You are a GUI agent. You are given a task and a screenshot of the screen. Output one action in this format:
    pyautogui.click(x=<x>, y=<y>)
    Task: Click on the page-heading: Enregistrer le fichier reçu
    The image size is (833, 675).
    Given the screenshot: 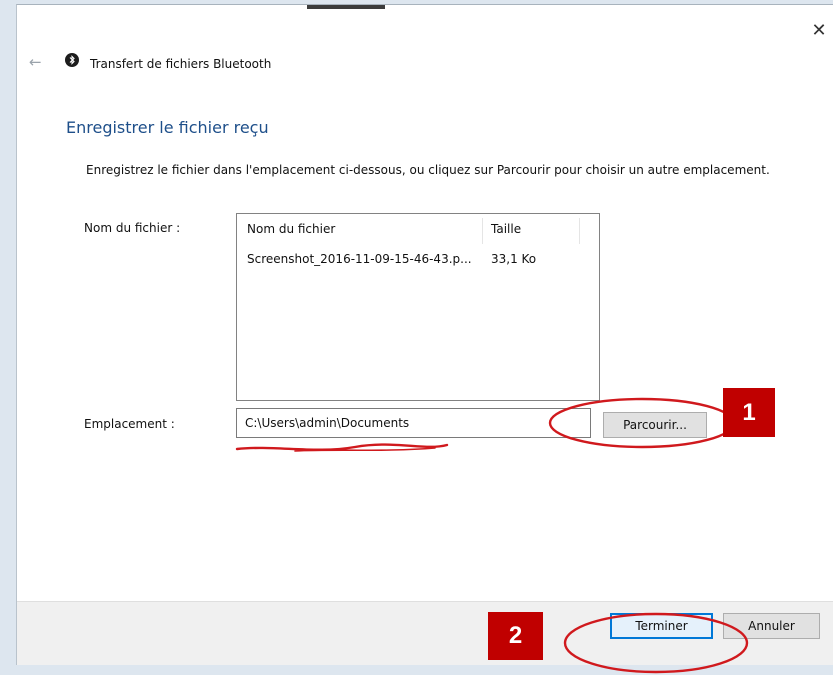 What is the action you would take?
    pyautogui.click(x=167, y=127)
    